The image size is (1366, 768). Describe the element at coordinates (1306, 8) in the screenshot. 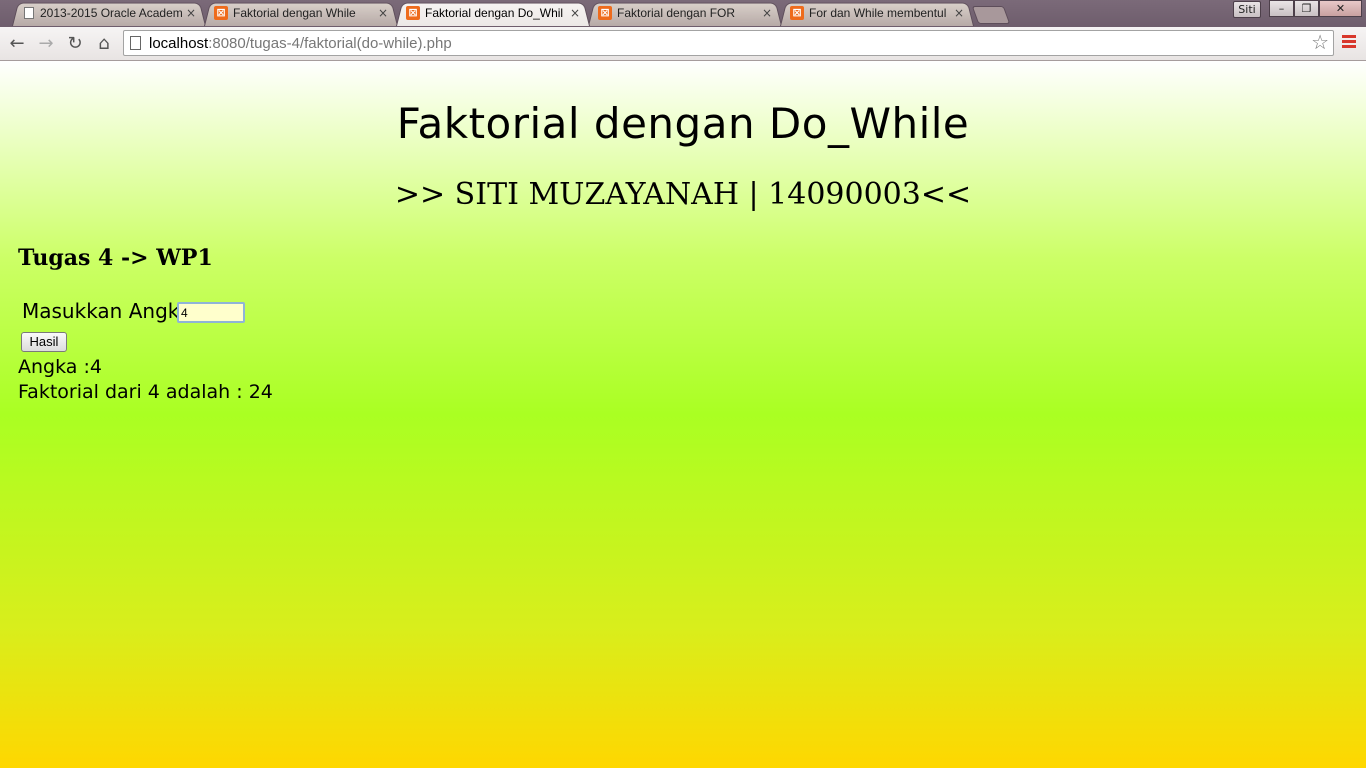

I see `restore-button: ❐` at that location.